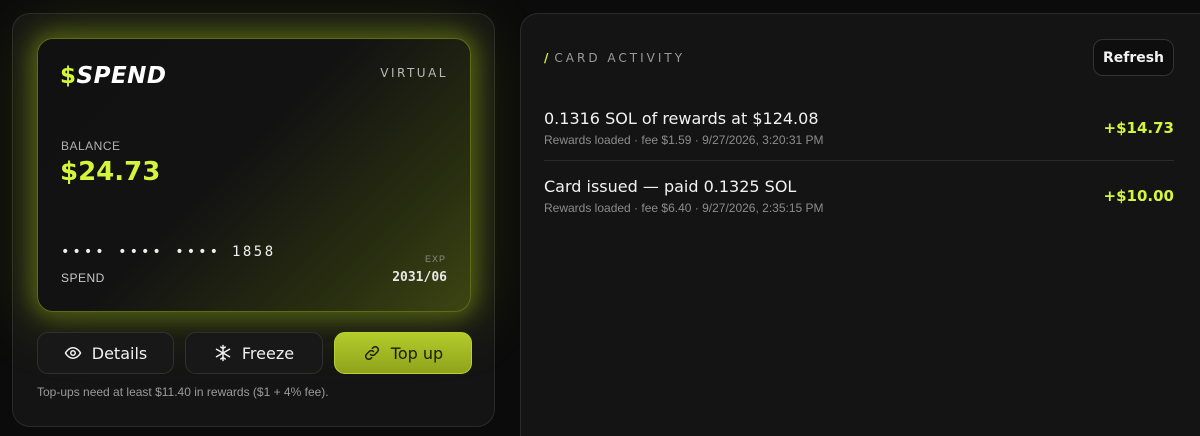 This screenshot has width=1200, height=436. I want to click on balance-label: BALANCE, so click(91, 146).